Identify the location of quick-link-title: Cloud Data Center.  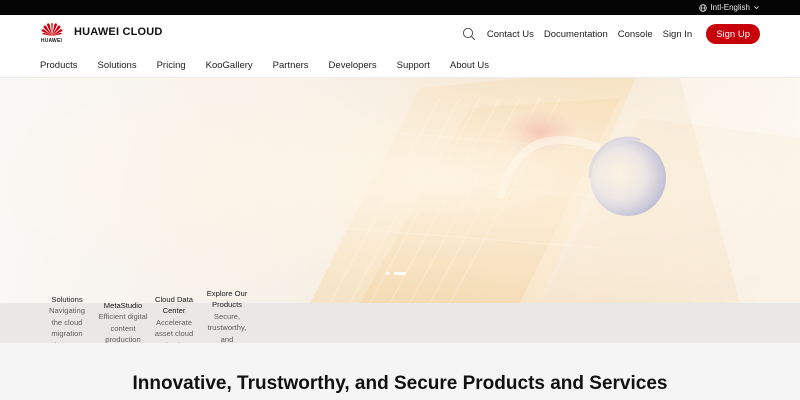
(174, 305).